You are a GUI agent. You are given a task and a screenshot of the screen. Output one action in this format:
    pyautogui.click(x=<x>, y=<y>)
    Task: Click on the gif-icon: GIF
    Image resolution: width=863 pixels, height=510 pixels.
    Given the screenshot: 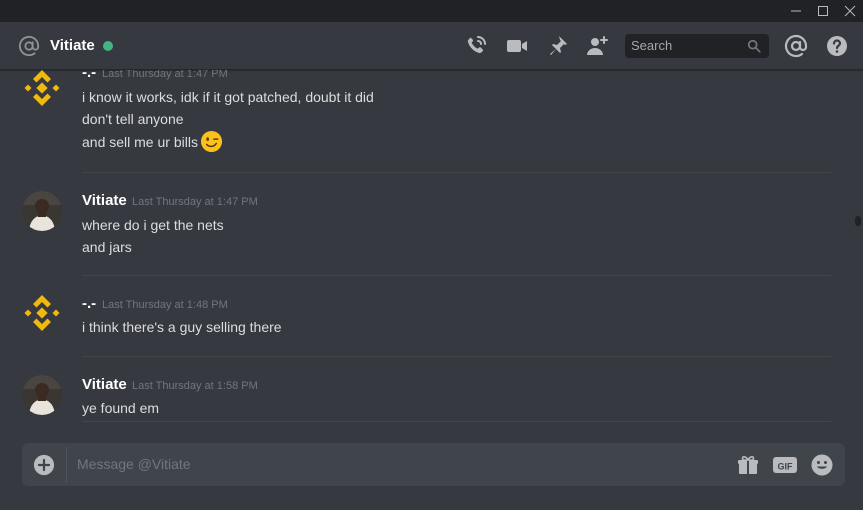 What is the action you would take?
    pyautogui.click(x=785, y=465)
    